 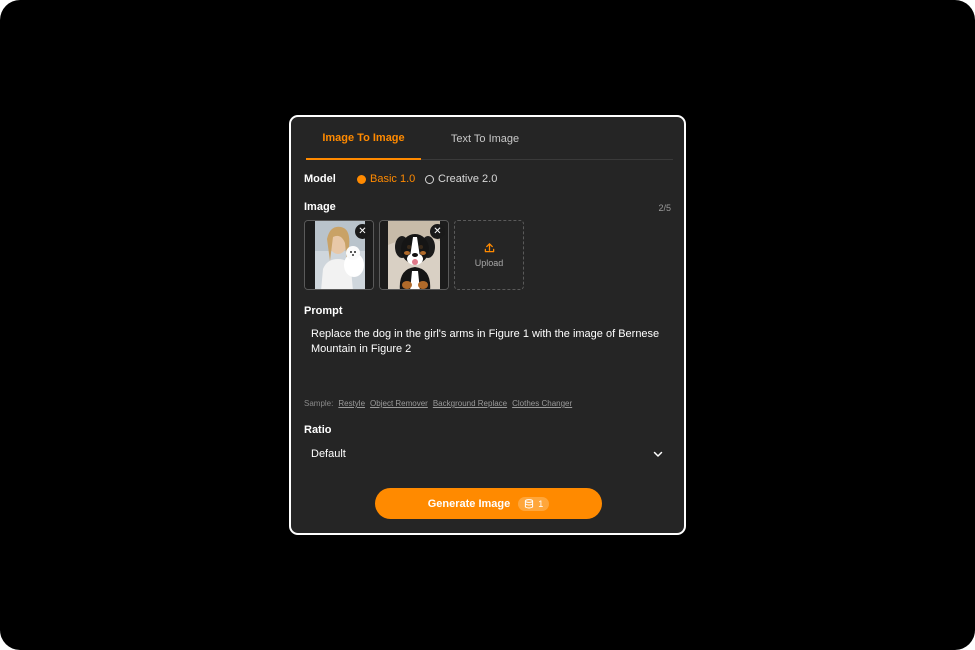 What do you see at coordinates (429, 179) in the screenshot?
I see `radio-unselected-icon` at bounding box center [429, 179].